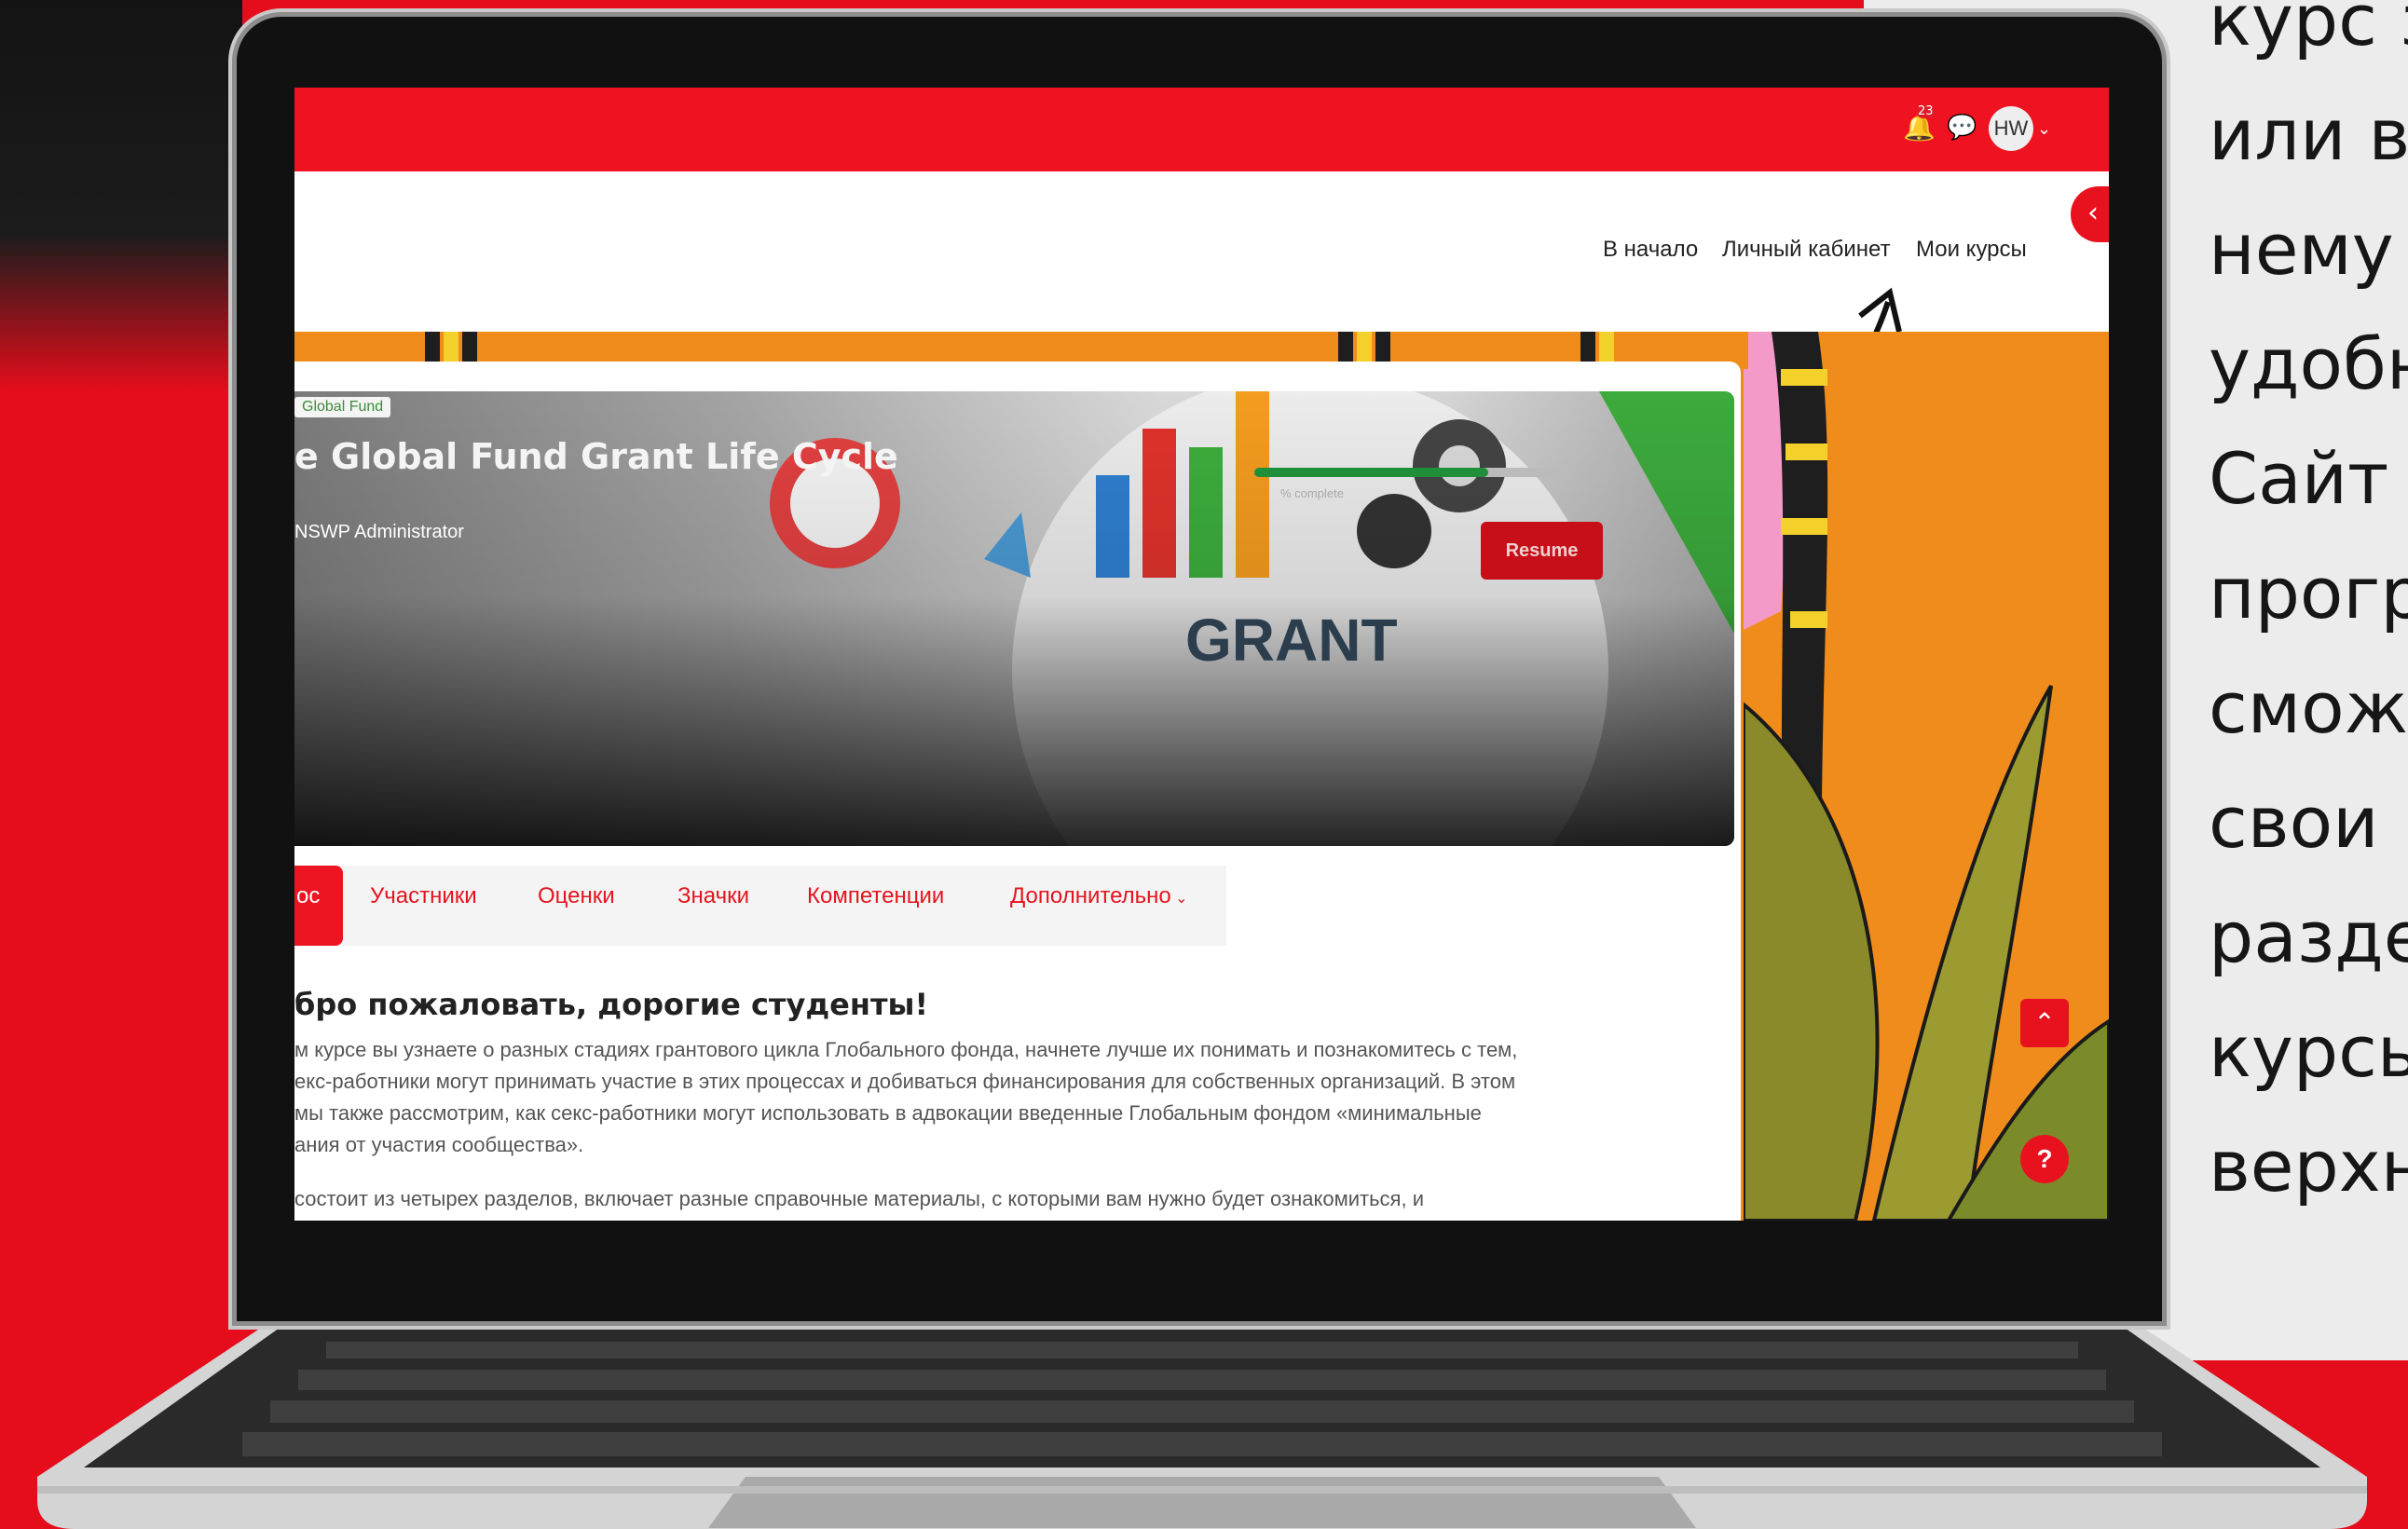 This screenshot has width=2408, height=1529. Describe the element at coordinates (2308, 1051) in the screenshot. I see `instruction-line: курсы` at that location.